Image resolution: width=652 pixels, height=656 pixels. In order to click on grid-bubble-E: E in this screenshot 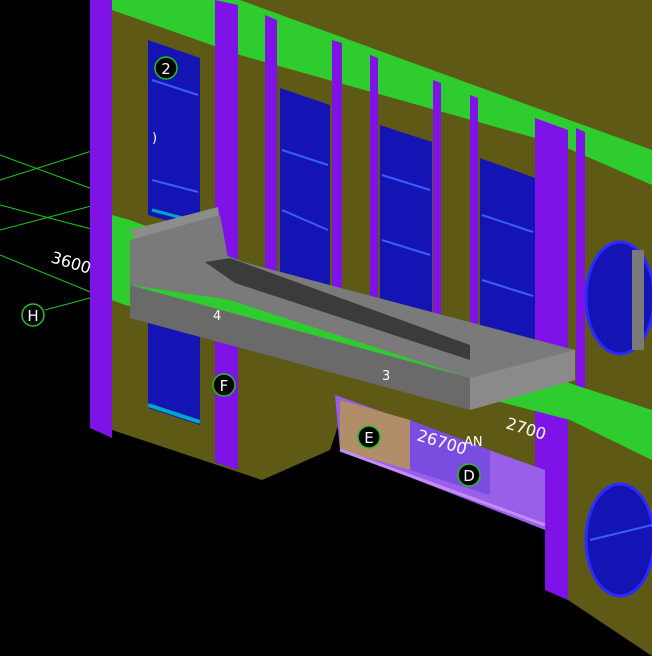, I will do `click(369, 437)`.